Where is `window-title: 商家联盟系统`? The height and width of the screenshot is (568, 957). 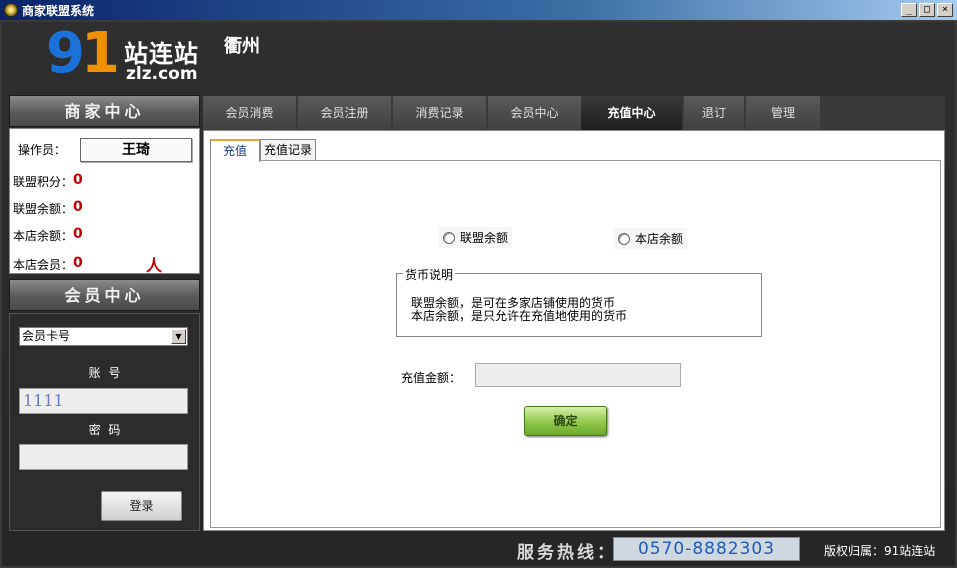 window-title: 商家联盟系统 is located at coordinates (58, 10).